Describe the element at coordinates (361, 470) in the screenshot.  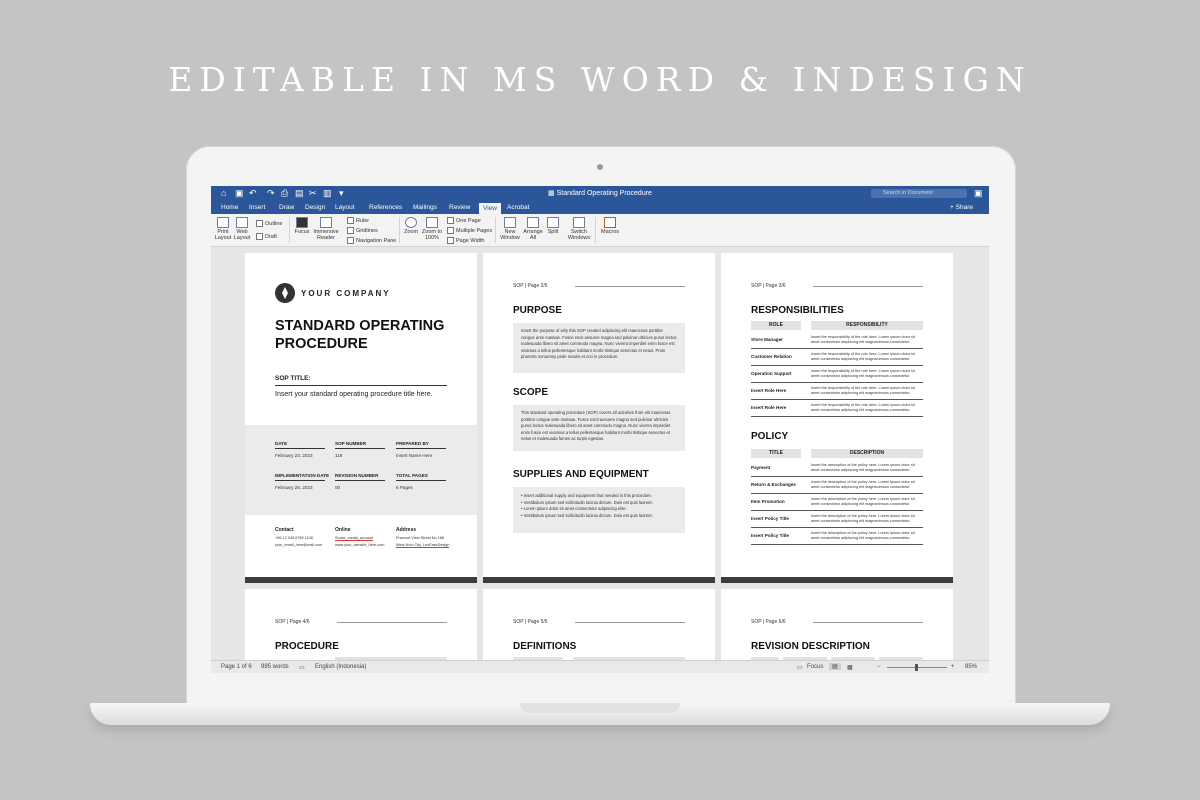
I see `info-panel` at that location.